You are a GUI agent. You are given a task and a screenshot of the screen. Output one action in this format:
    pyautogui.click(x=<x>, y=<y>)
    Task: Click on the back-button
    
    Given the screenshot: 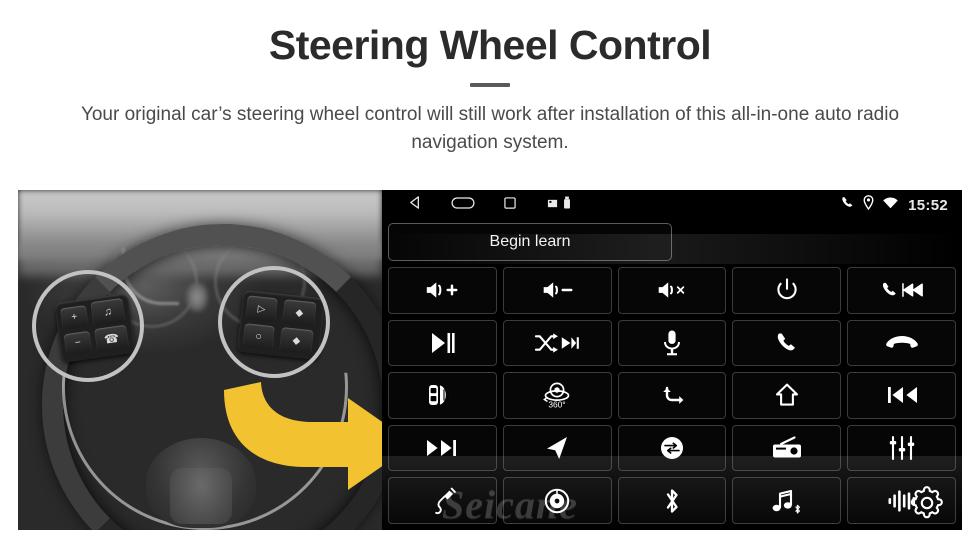 What is the action you would take?
    pyautogui.click(x=672, y=395)
    